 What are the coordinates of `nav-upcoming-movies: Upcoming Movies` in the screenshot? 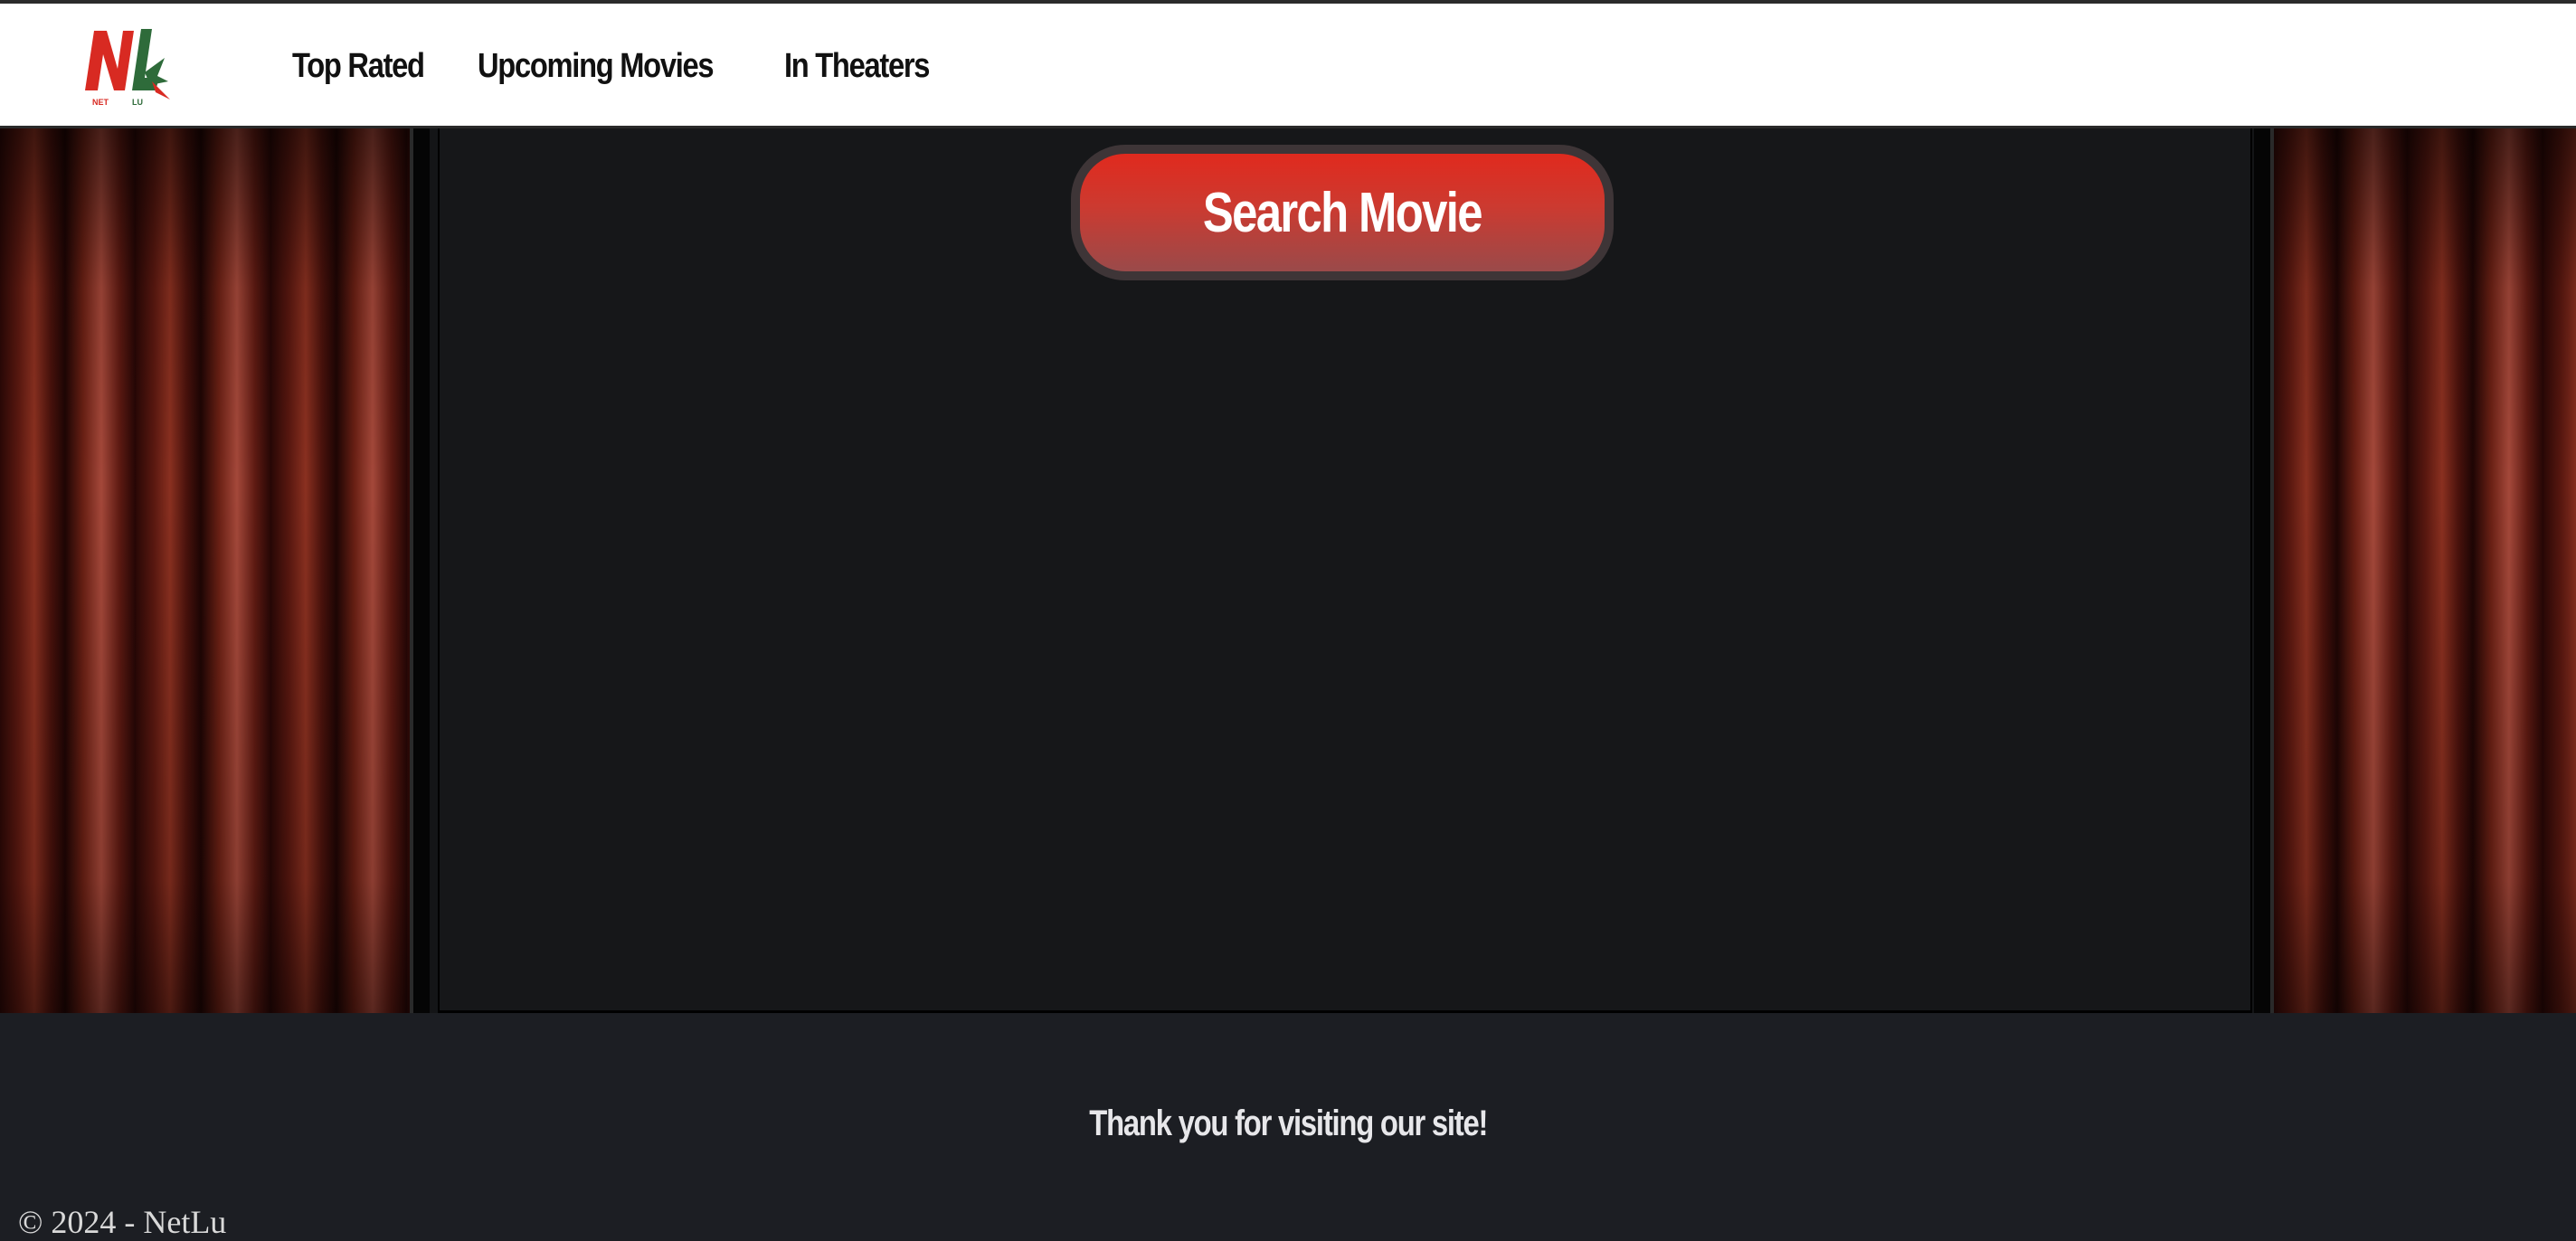 It's located at (597, 66).